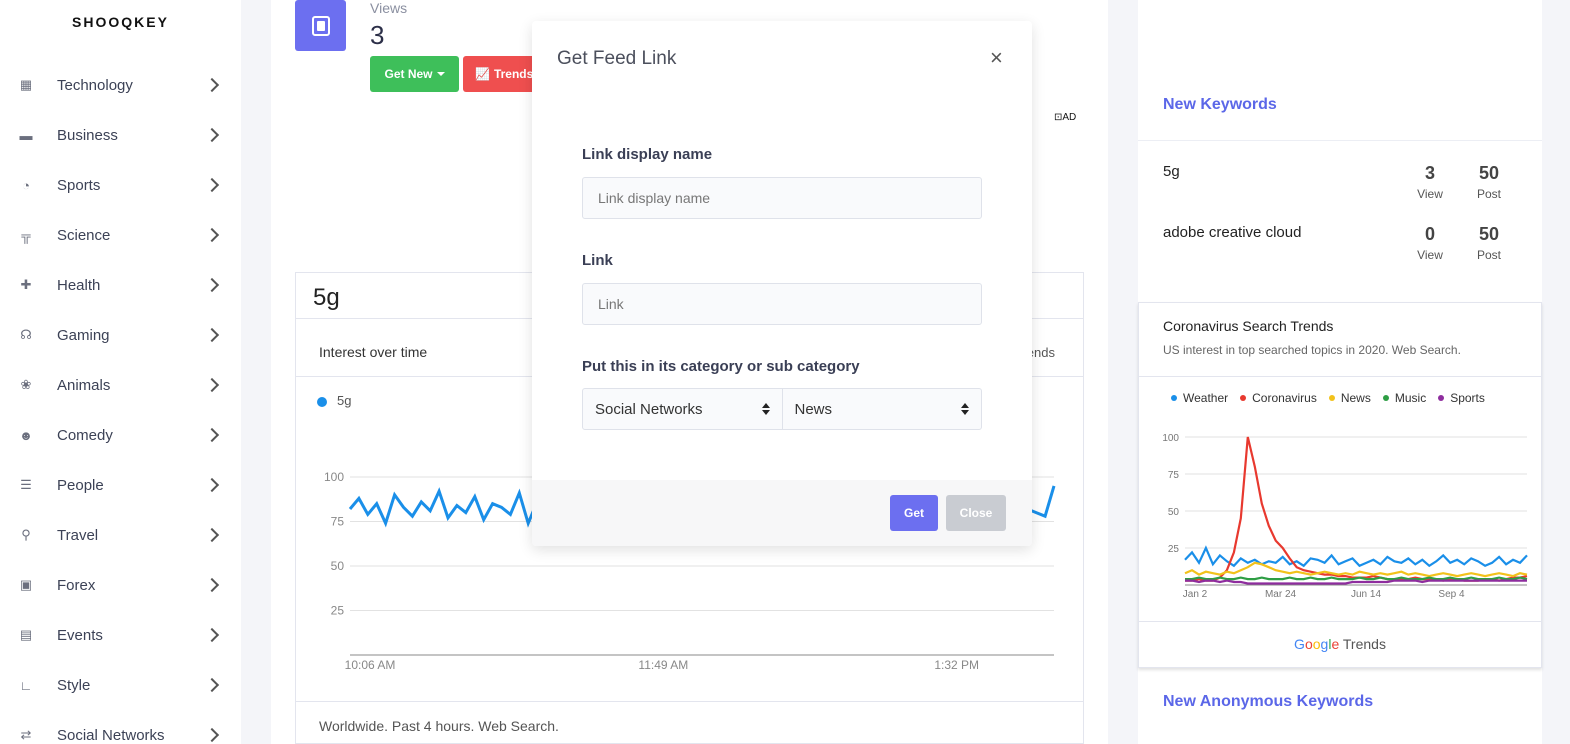 This screenshot has height=744, width=1570. What do you see at coordinates (120, 435) in the screenshot?
I see `sidebar-item-comedy: ☻ Comedy` at bounding box center [120, 435].